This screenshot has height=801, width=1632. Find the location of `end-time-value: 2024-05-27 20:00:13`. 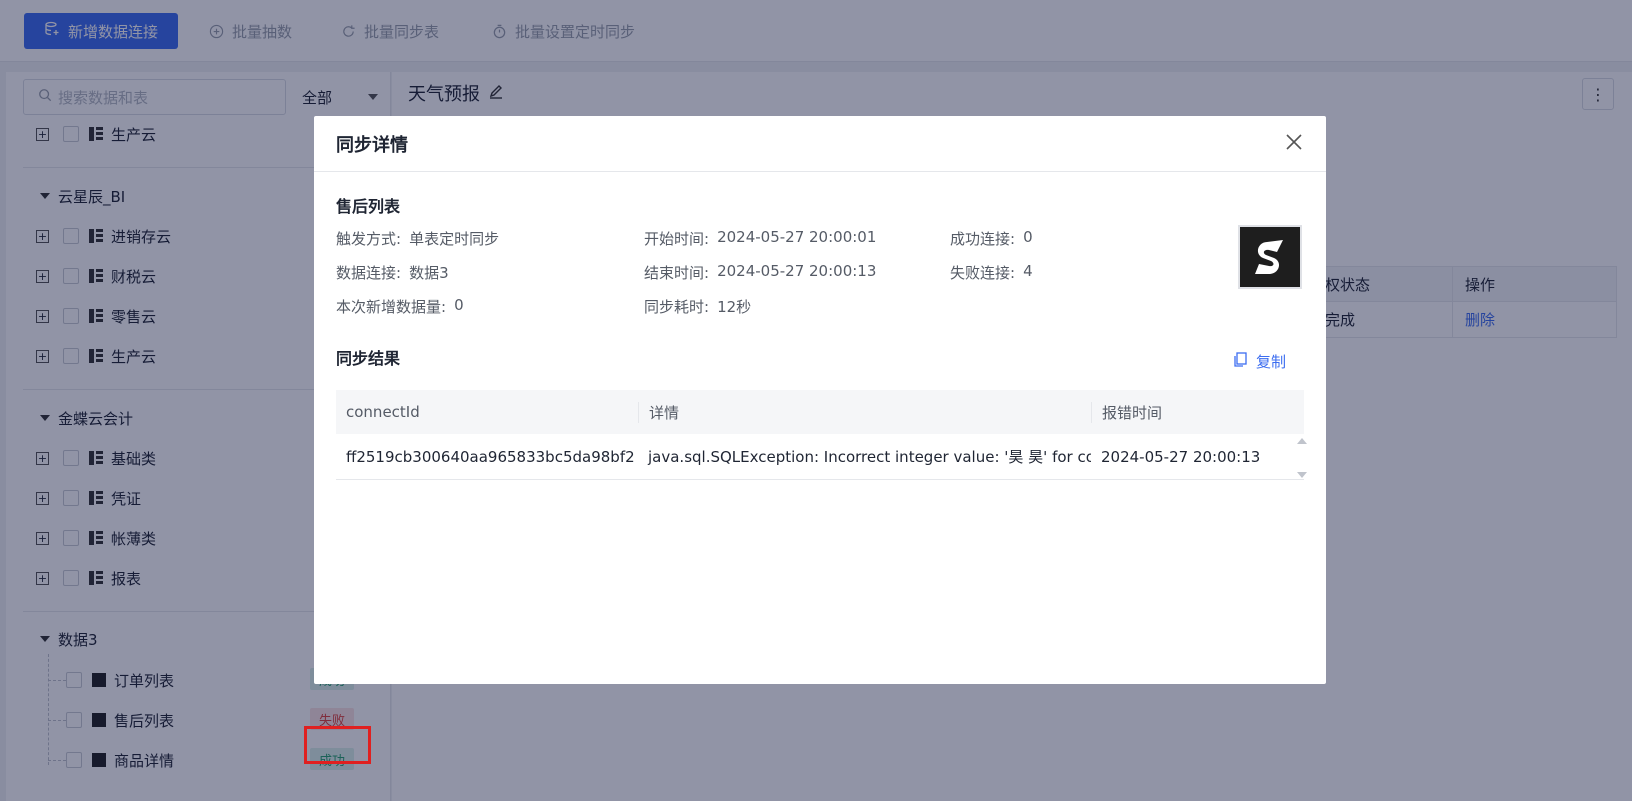

end-time-value: 2024-05-27 20:00:13 is located at coordinates (797, 271).